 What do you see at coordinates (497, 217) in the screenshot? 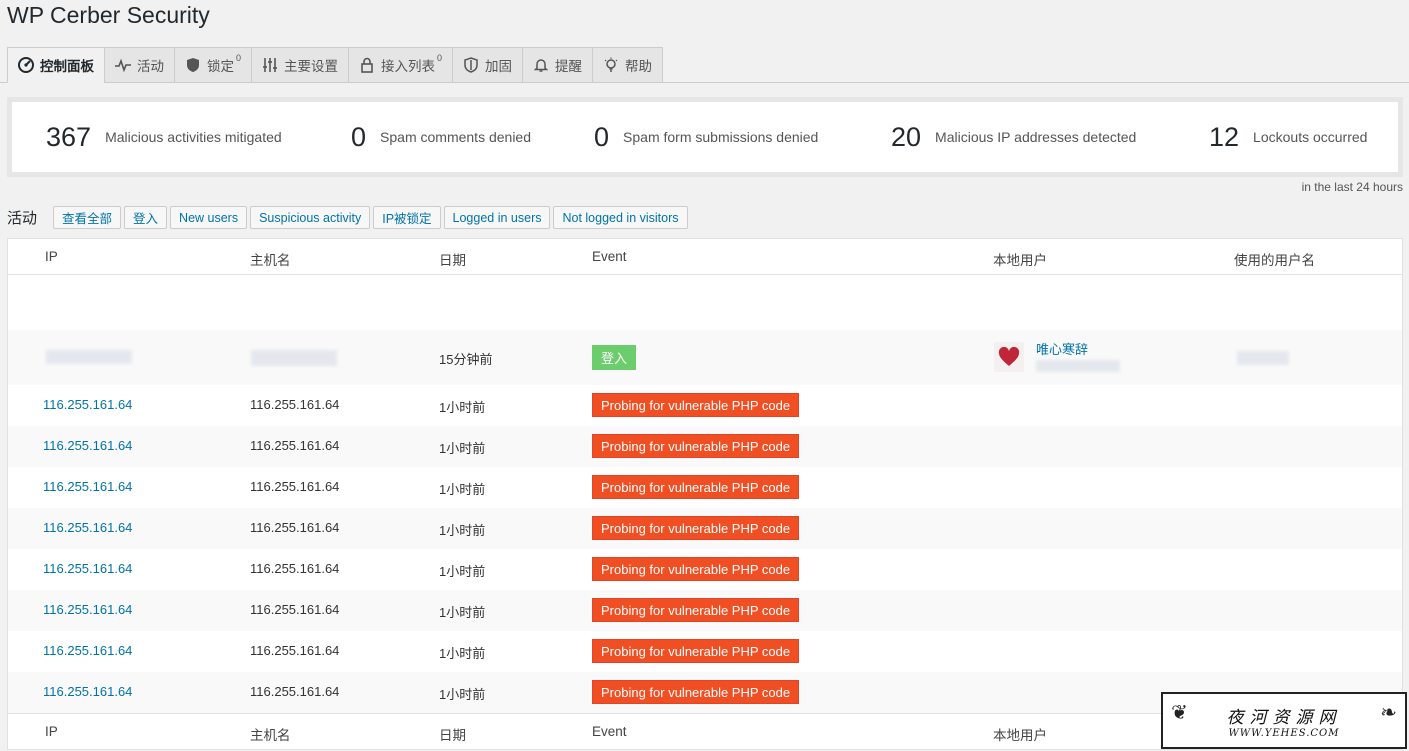
I see `filter-logged-in: Logged in users` at bounding box center [497, 217].